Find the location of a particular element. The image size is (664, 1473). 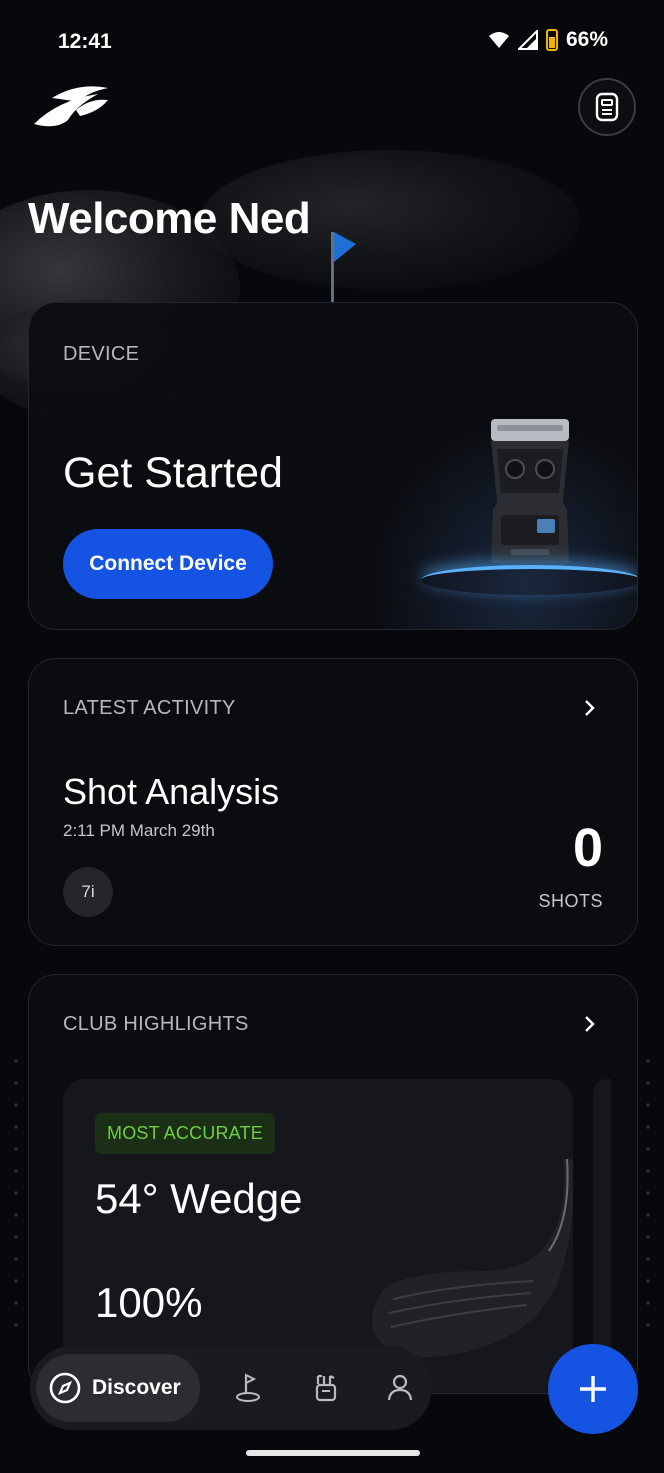

add-button is located at coordinates (593, 1389).